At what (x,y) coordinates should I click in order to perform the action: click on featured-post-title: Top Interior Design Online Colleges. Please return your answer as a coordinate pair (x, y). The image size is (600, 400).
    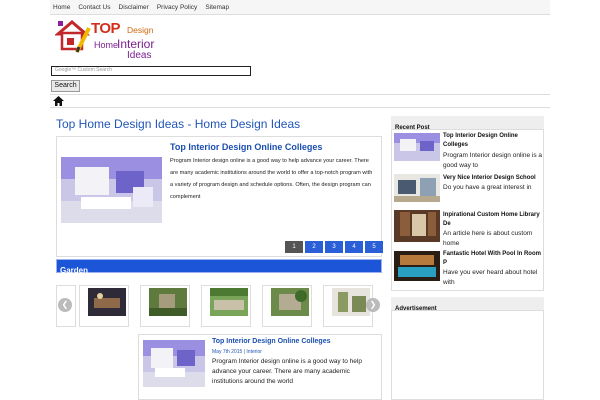
    Looking at the image, I should click on (246, 147).